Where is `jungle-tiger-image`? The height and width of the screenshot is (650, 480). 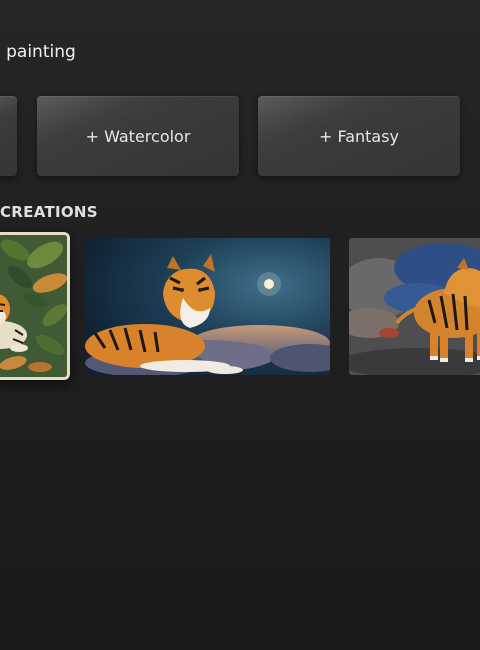 jungle-tiger-image is located at coordinates (33, 306).